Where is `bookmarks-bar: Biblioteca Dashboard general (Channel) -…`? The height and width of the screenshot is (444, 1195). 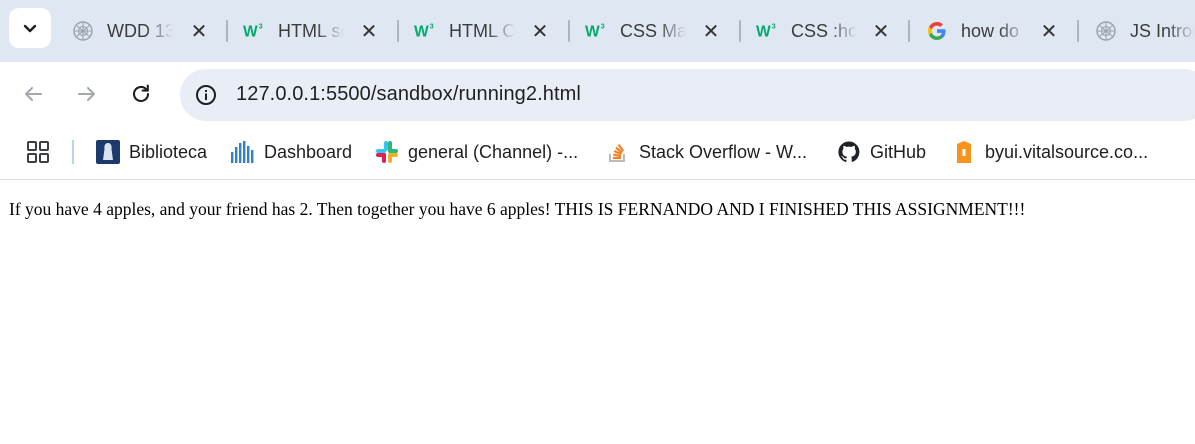 bookmarks-bar: Biblioteca Dashboard general (Channel) -… is located at coordinates (597, 153).